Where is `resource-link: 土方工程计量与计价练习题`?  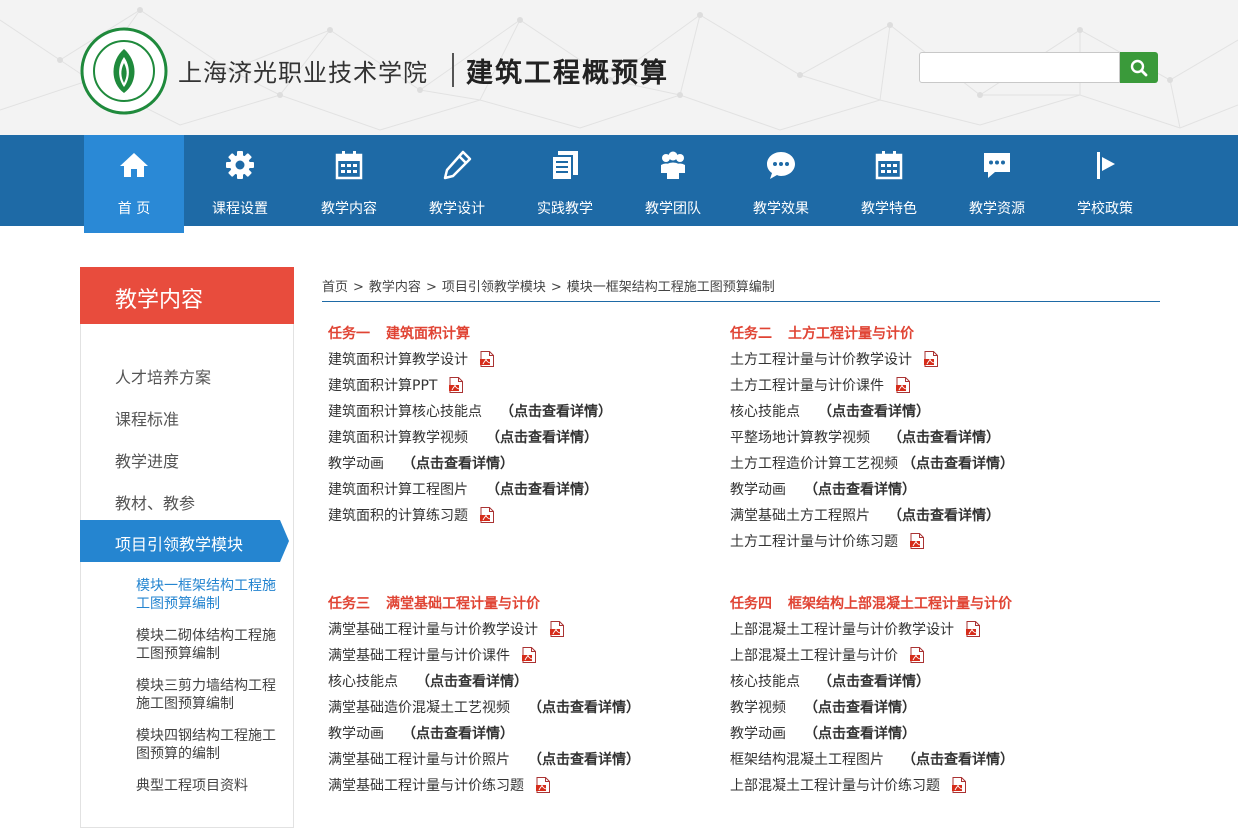 resource-link: 土方工程计量与计价练习题 is located at coordinates (827, 541).